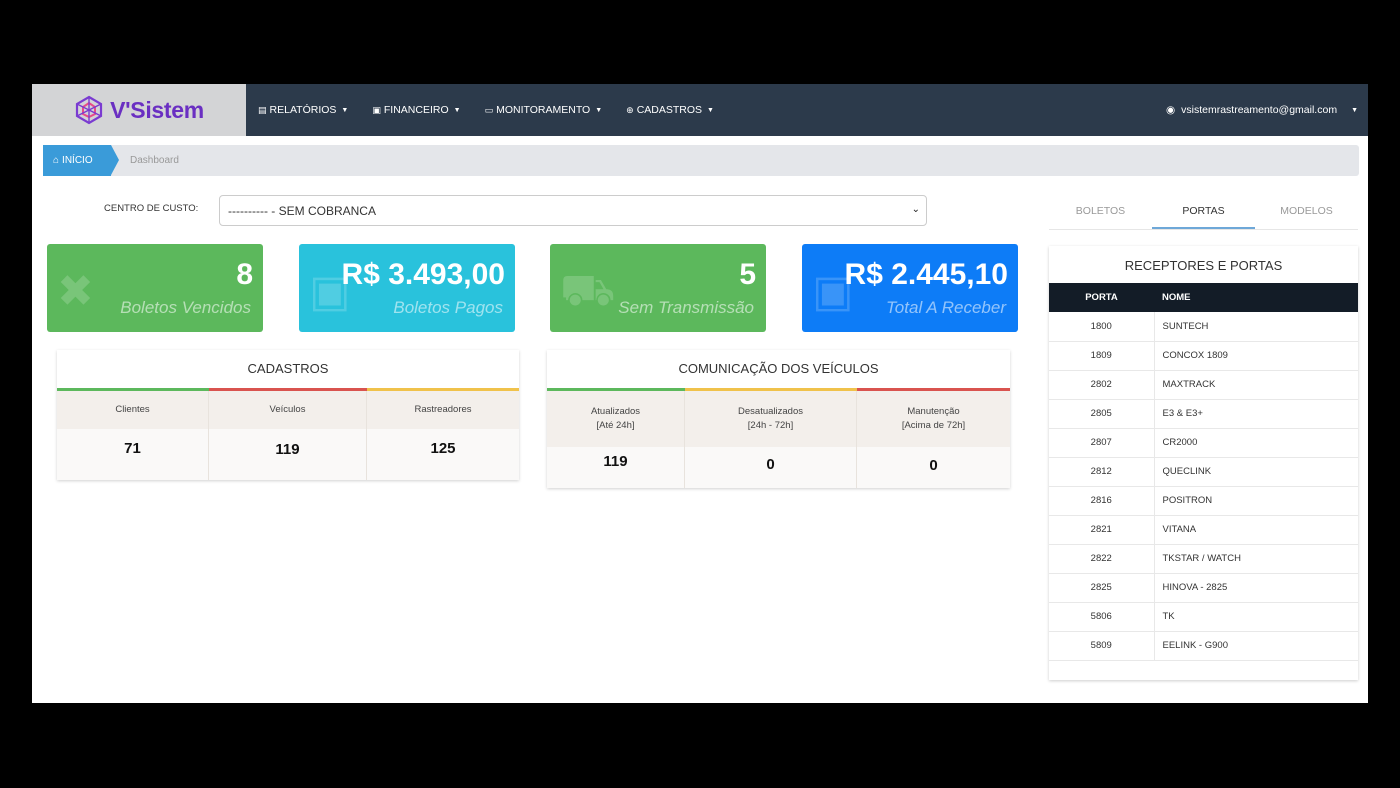 This screenshot has height=788, width=1400. I want to click on brand-logo: V'Sistem, so click(139, 110).